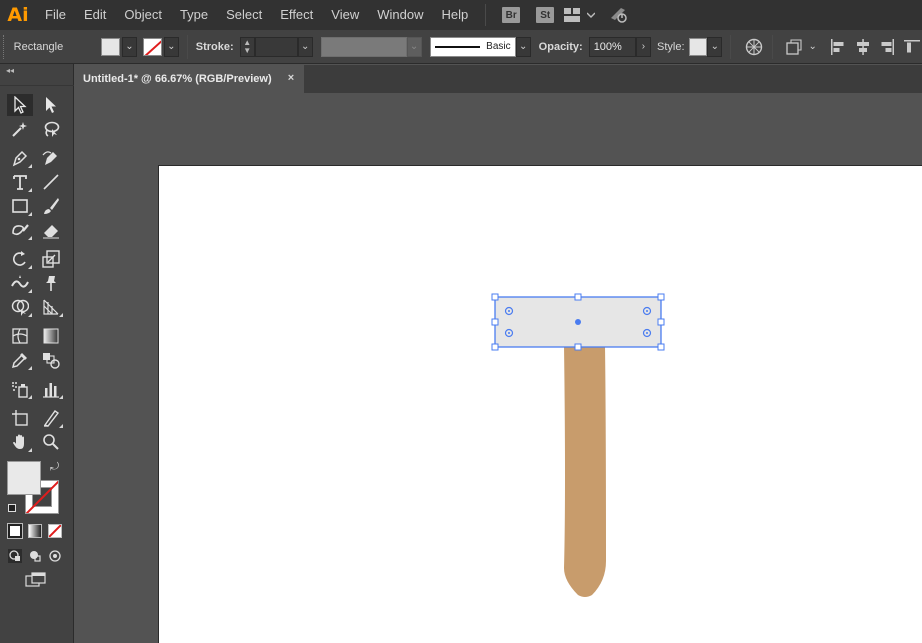  I want to click on arrange-documents-icon, so click(573, 15).